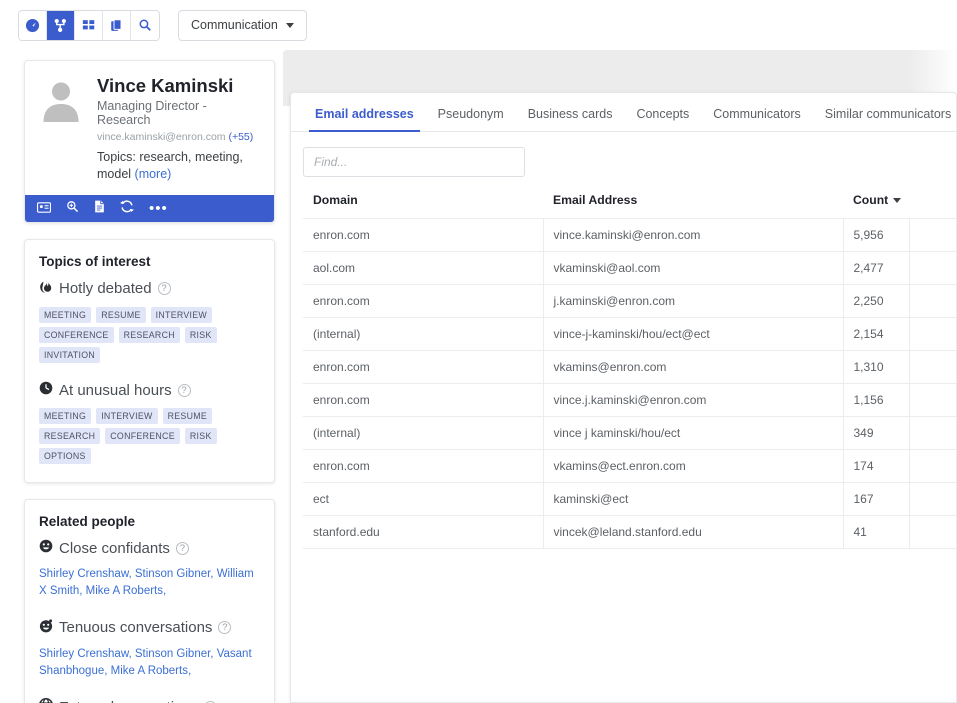  Describe the element at coordinates (423, 203) in the screenshot. I see `column-header-domain: Domain` at that location.